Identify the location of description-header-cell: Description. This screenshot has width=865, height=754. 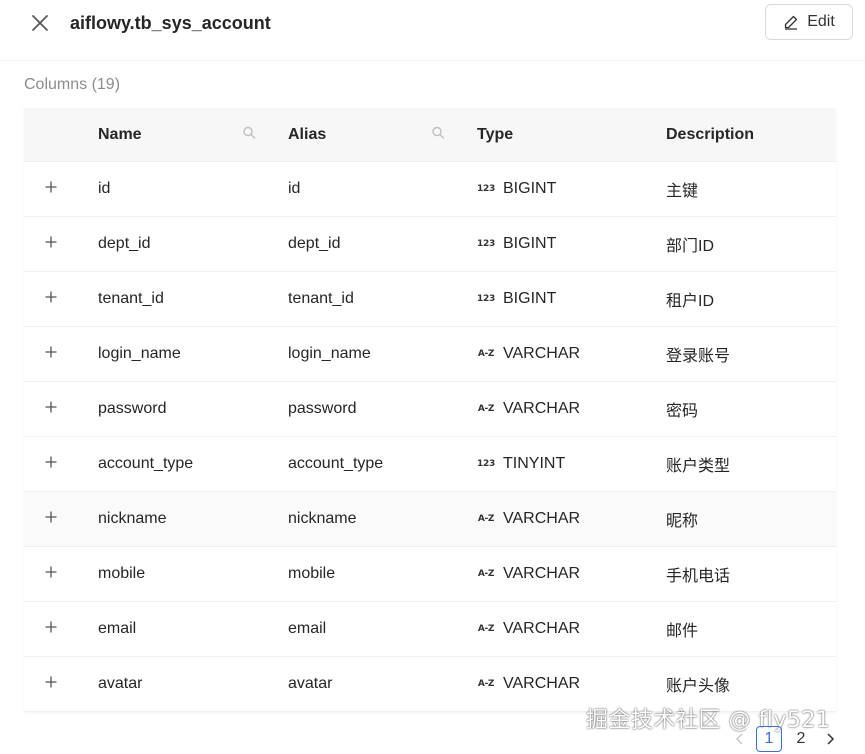
(751, 135).